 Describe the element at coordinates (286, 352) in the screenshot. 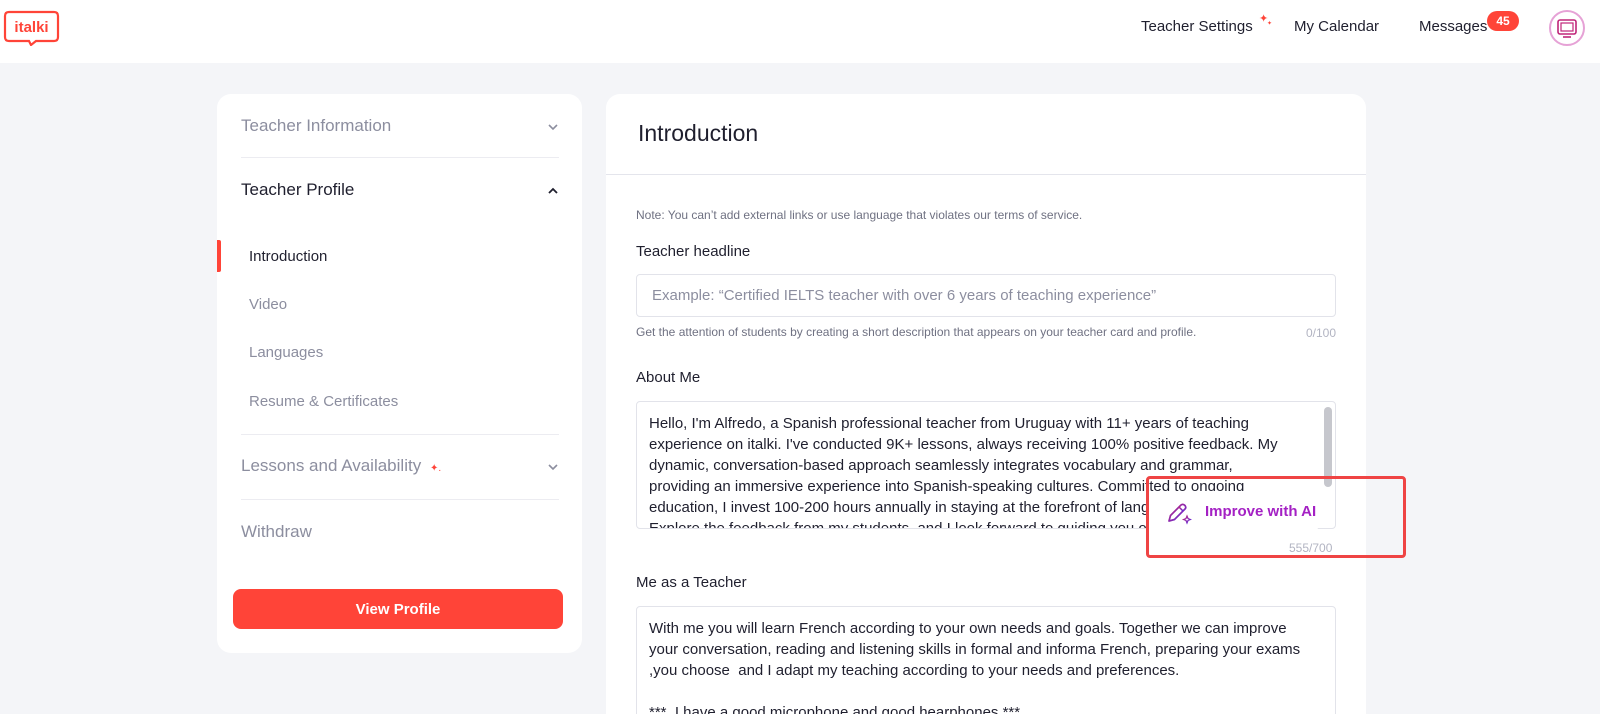

I see `sidebar-item-languages: Languages` at that location.